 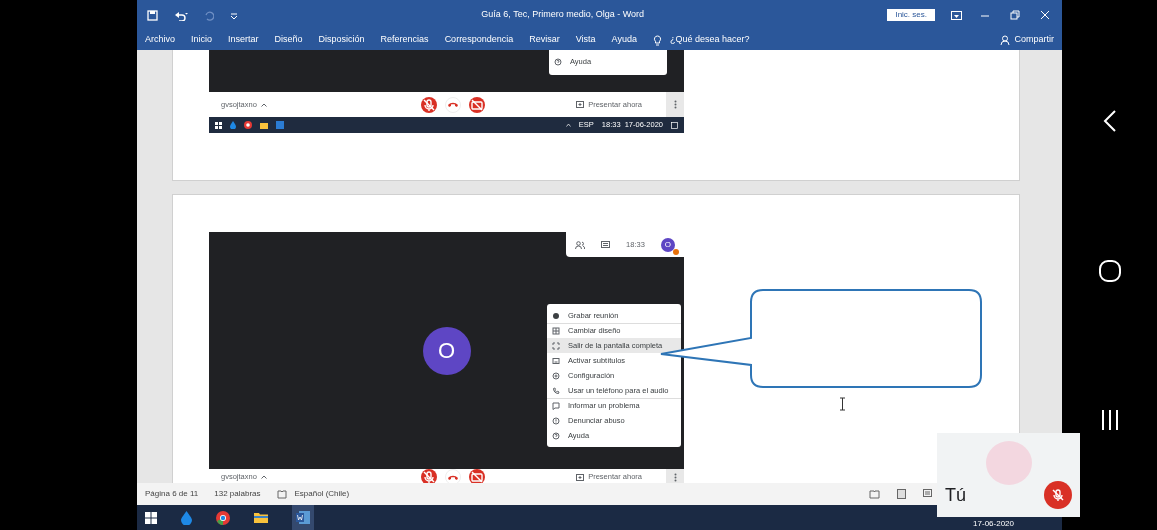 What do you see at coordinates (606, 244) in the screenshot?
I see `chat-icon` at bounding box center [606, 244].